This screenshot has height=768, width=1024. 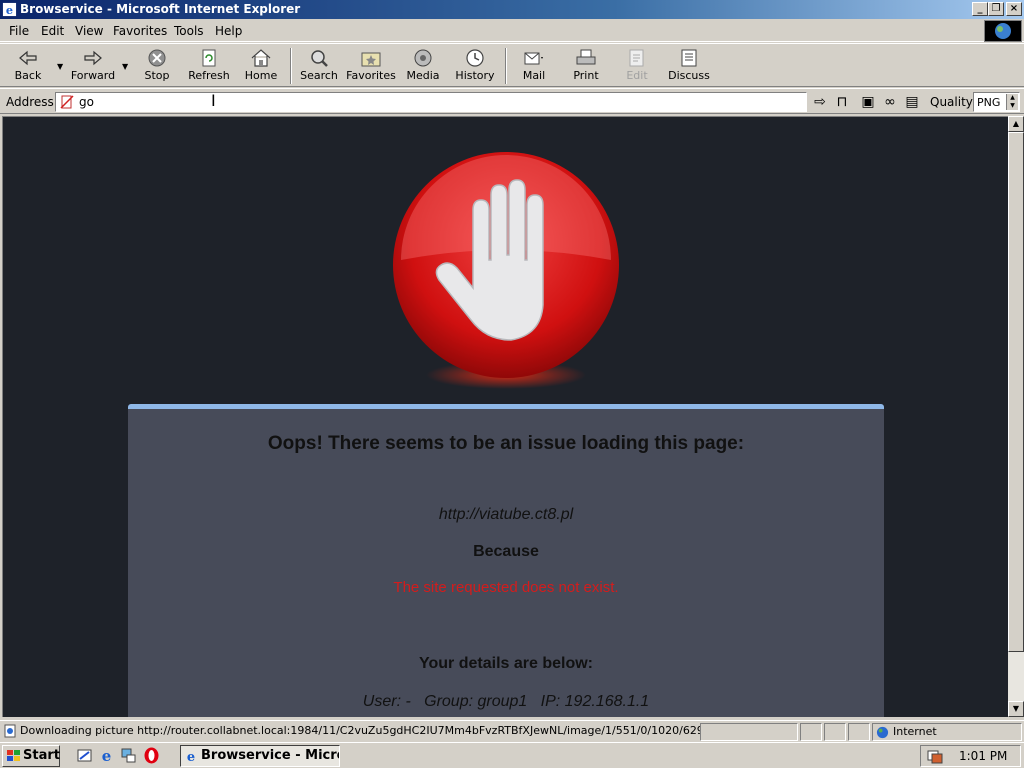 I want to click on print-icon, so click(x=586, y=57).